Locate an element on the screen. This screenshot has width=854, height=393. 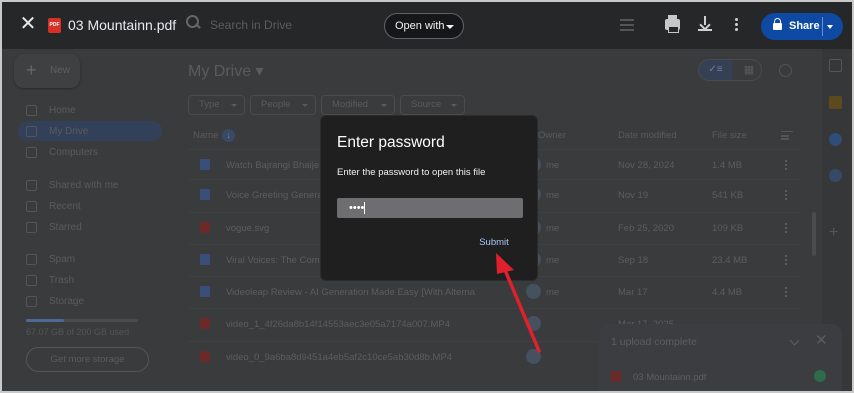
upload-status-panel: 1 upload complete ✕ 03 Mountainn.pdf is located at coordinates (720, 357).